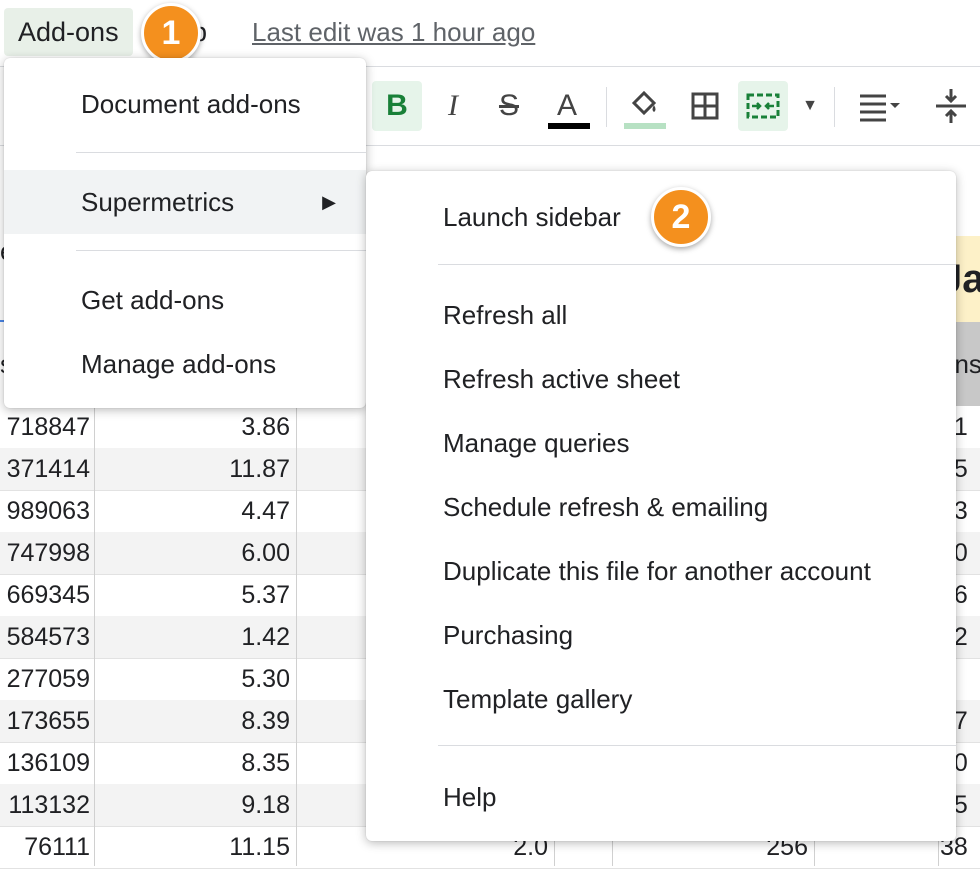 This screenshot has width=980, height=869. What do you see at coordinates (191, 104) in the screenshot?
I see `menu-item-label: Document add-ons` at bounding box center [191, 104].